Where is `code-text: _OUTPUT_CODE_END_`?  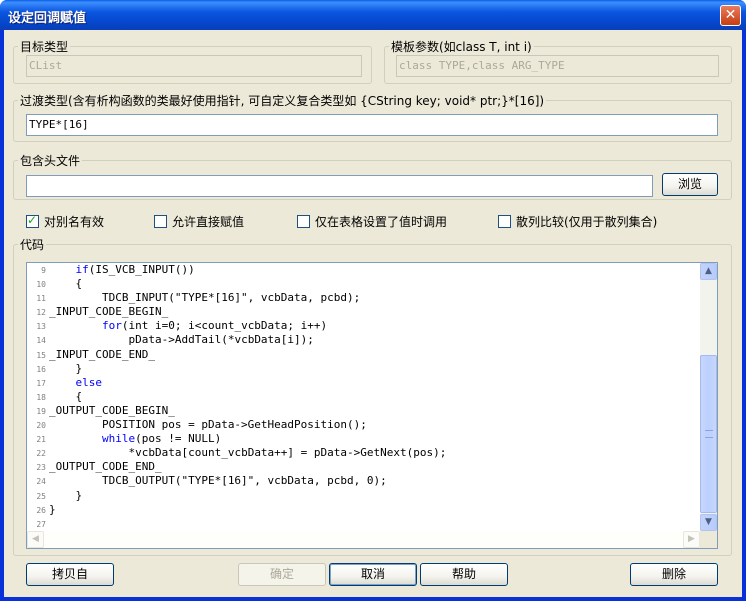 code-text: _OUTPUT_CODE_END_ is located at coordinates (105, 467).